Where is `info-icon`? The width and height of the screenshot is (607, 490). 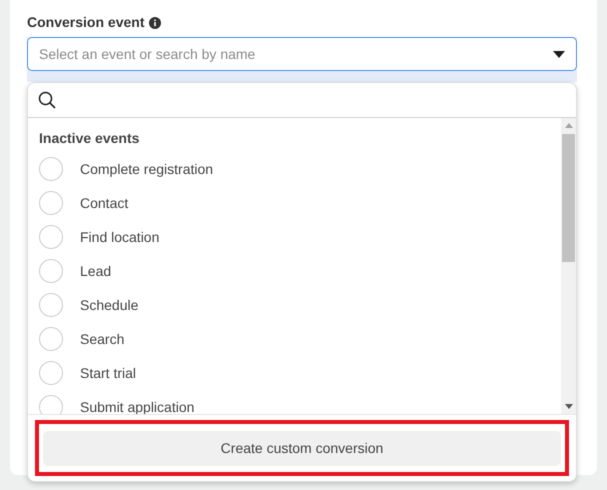
info-icon is located at coordinates (155, 22).